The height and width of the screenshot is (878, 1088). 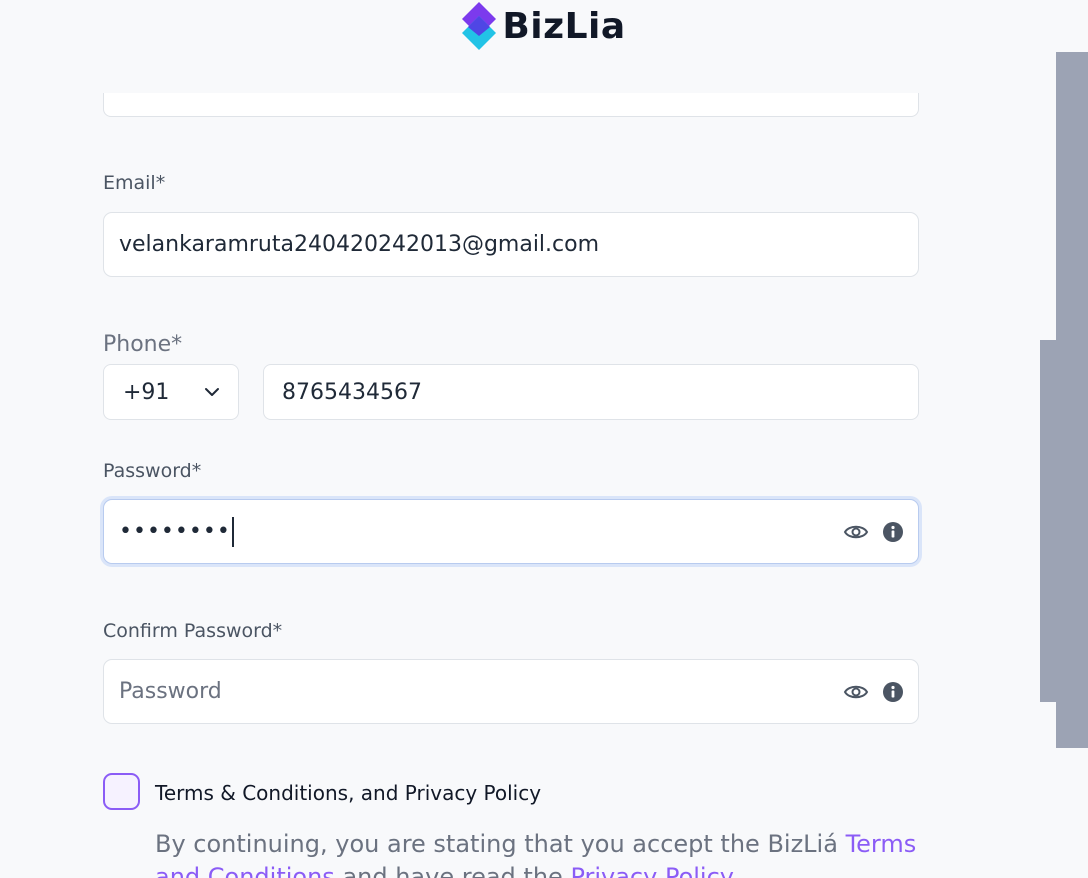 I want to click on password-field: ••••••••, so click(x=511, y=531).